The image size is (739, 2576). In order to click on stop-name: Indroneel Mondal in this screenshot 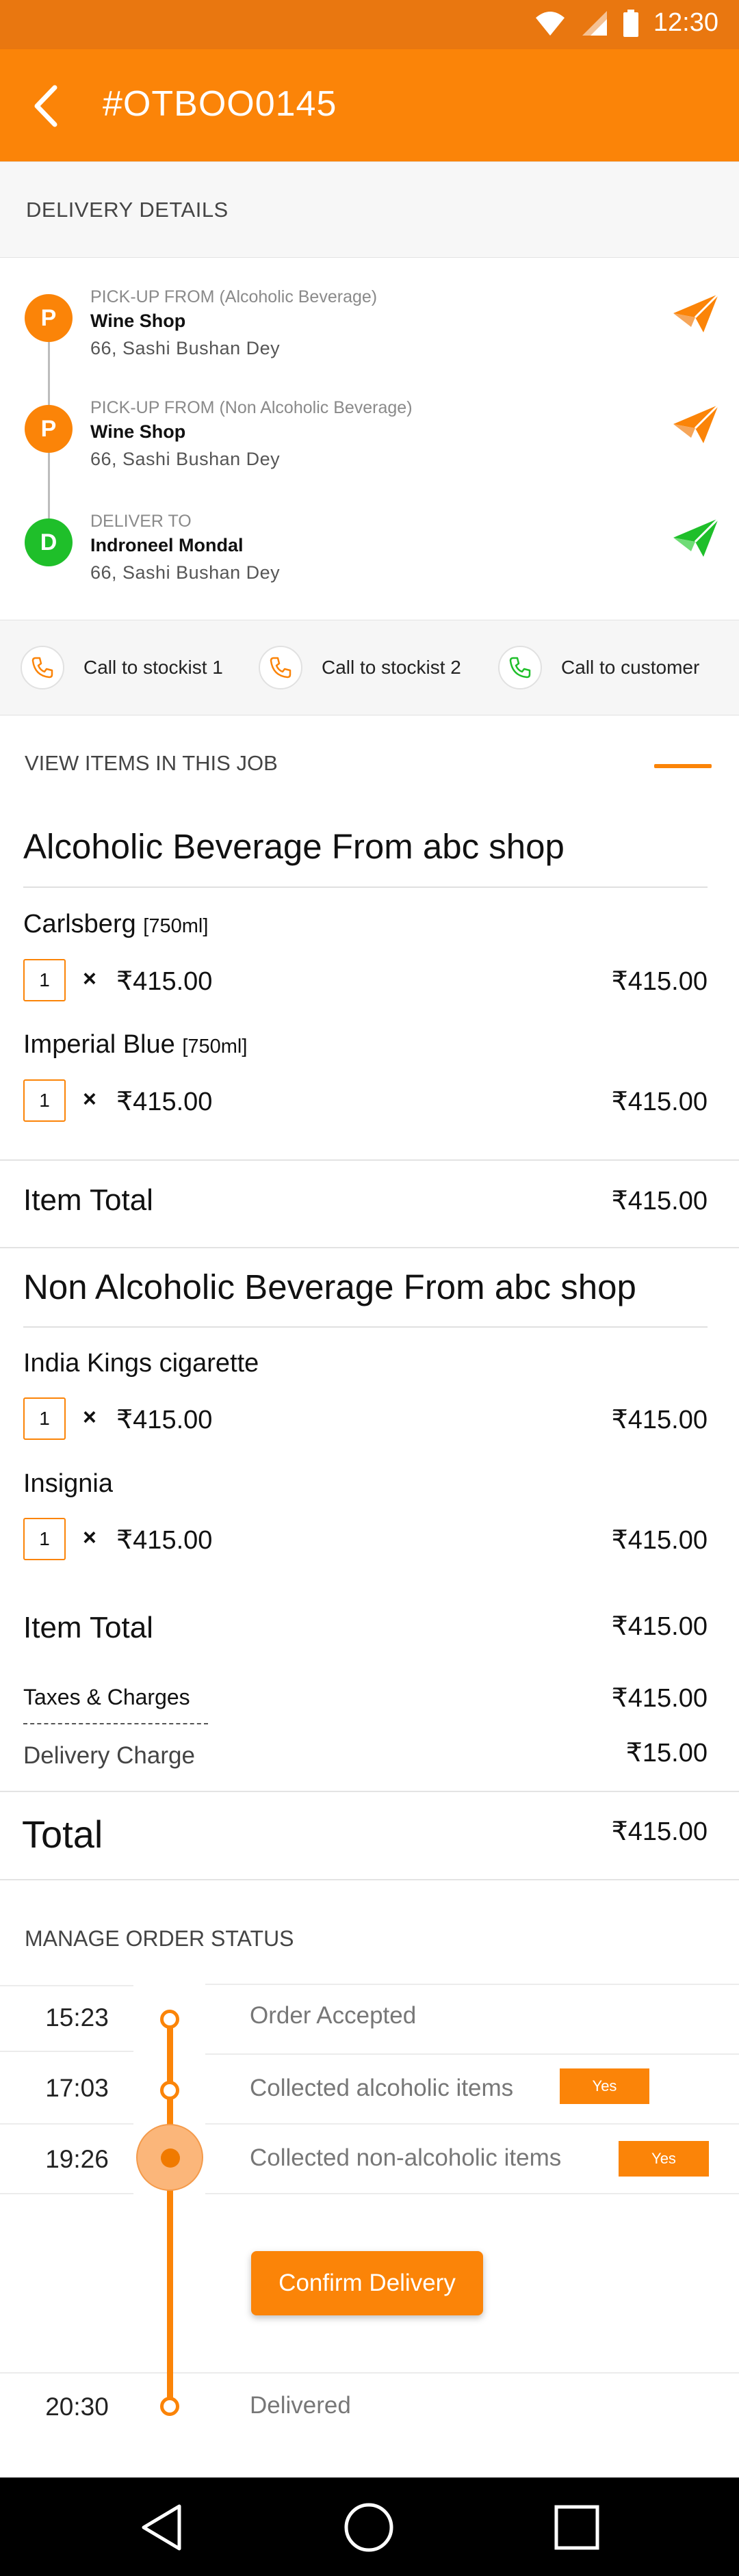, I will do `click(167, 545)`.